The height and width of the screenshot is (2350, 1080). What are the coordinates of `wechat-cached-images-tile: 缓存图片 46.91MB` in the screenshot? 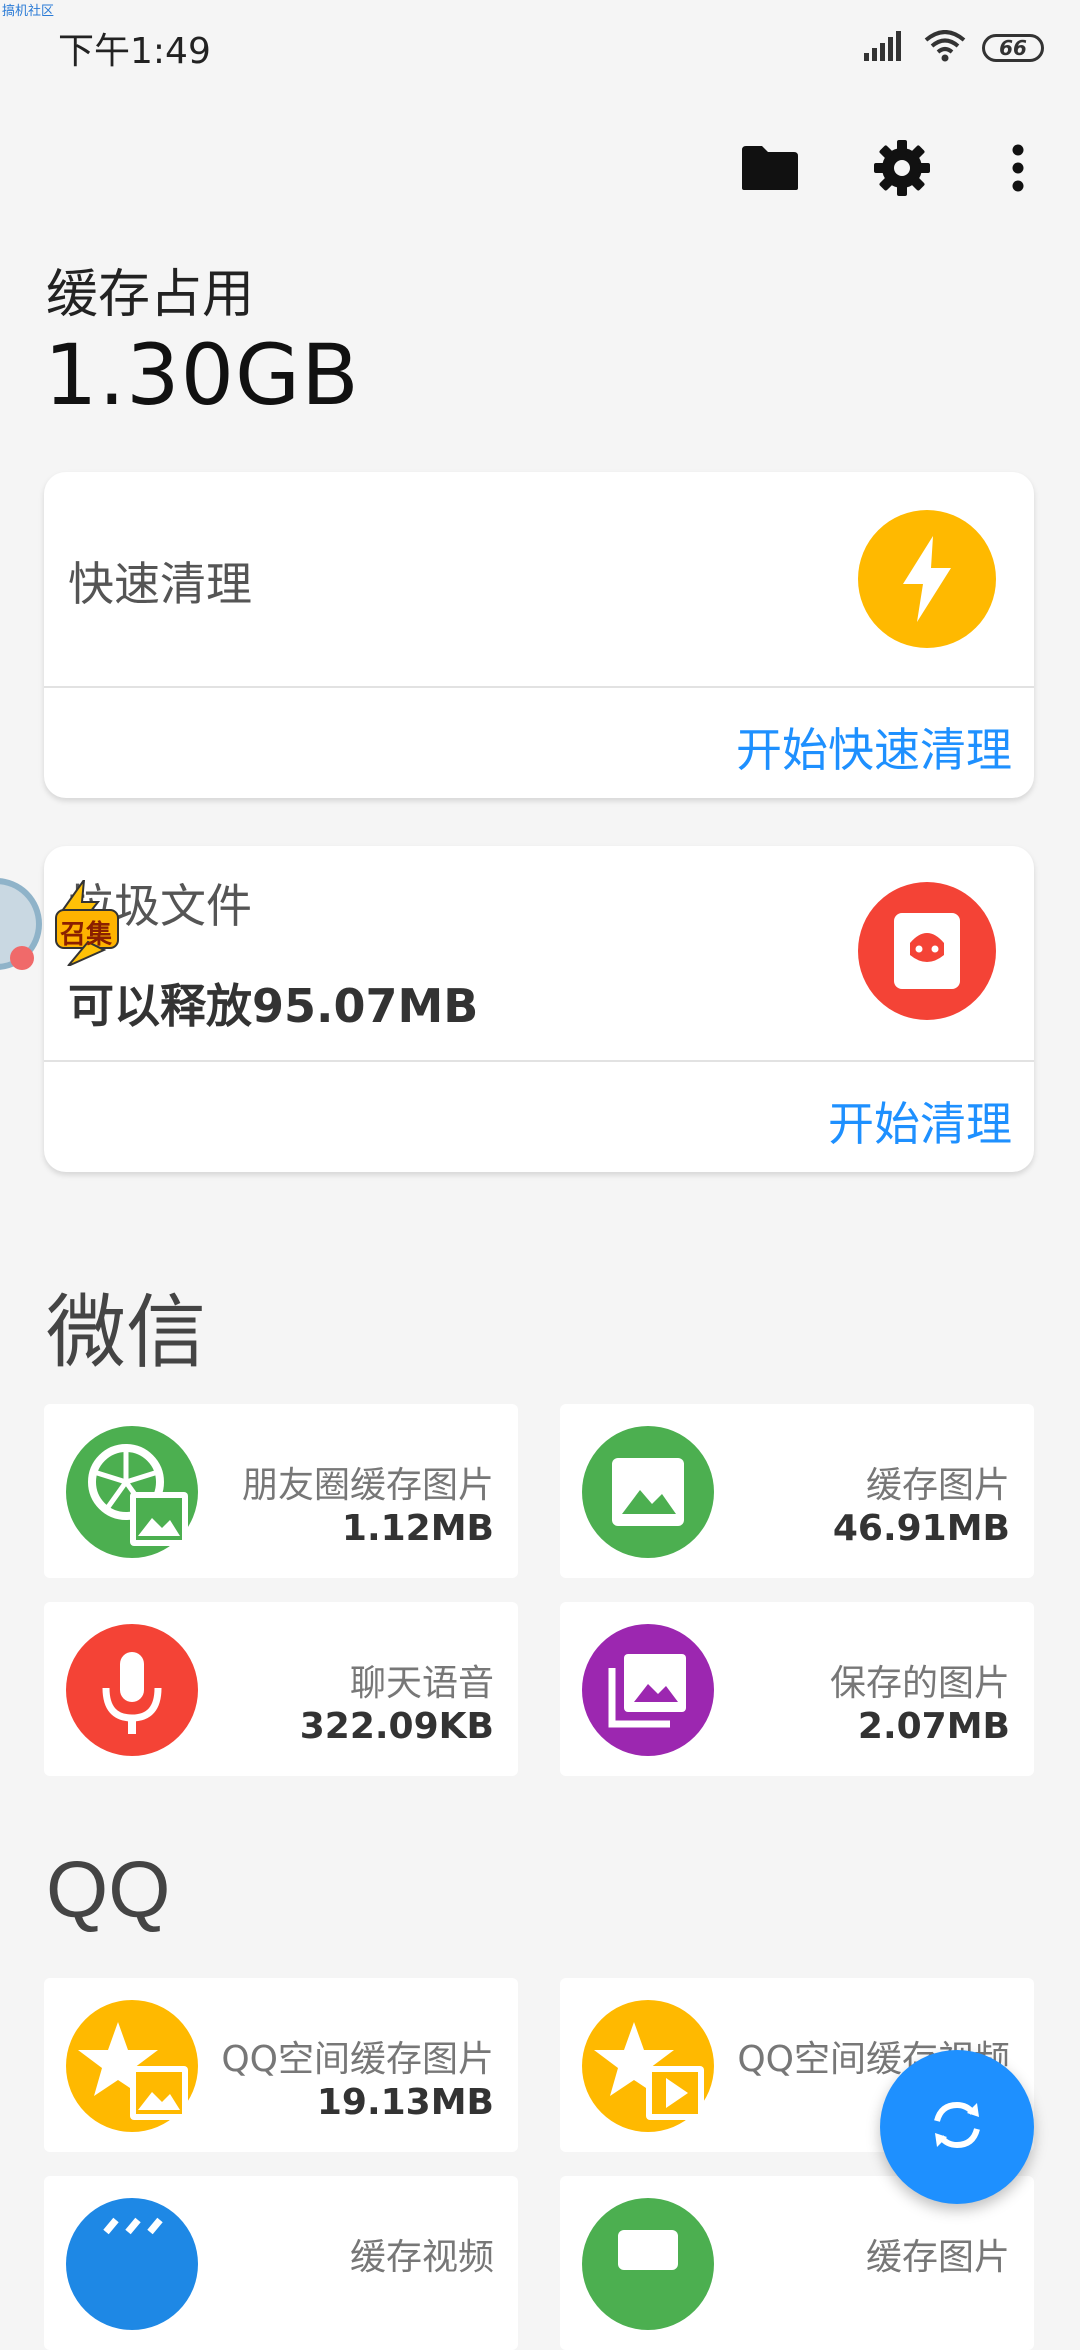 It's located at (797, 1491).